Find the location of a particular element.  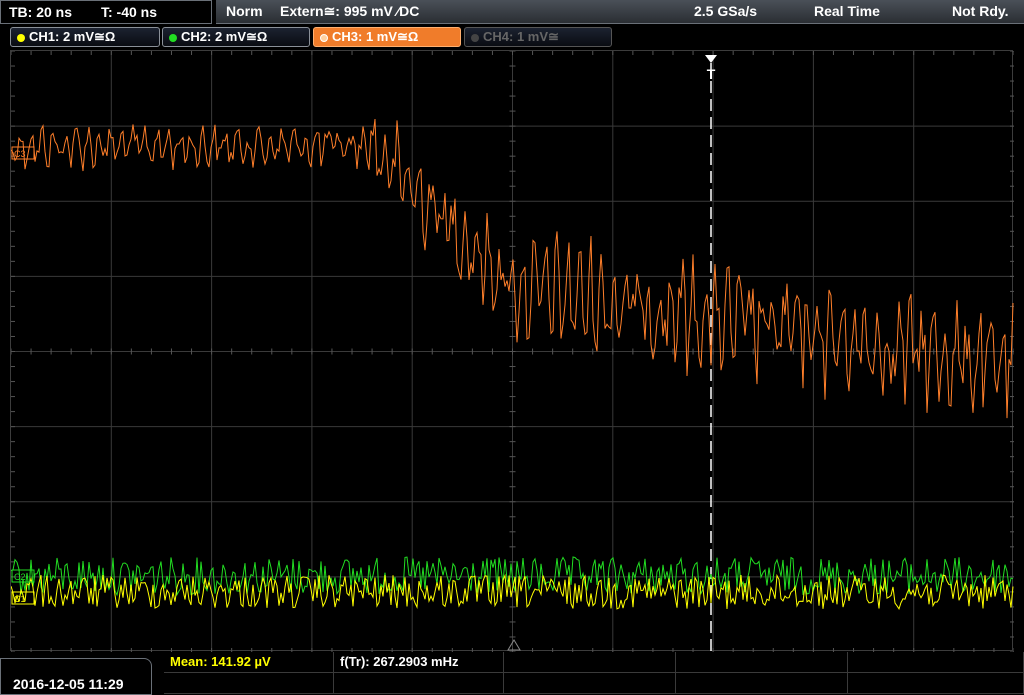

channel-1-indicator-icon is located at coordinates (21, 37).